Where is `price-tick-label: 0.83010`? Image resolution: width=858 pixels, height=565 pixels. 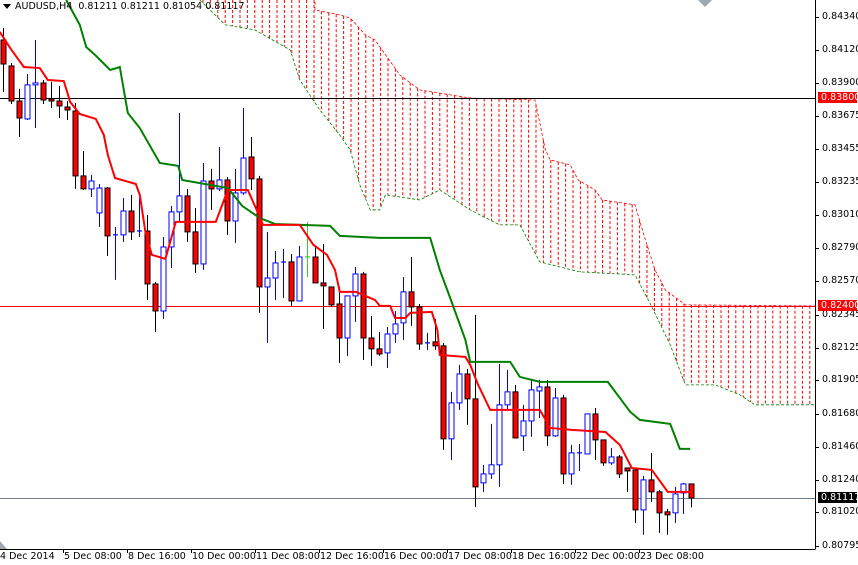
price-tick-label: 0.83010 is located at coordinates (840, 215).